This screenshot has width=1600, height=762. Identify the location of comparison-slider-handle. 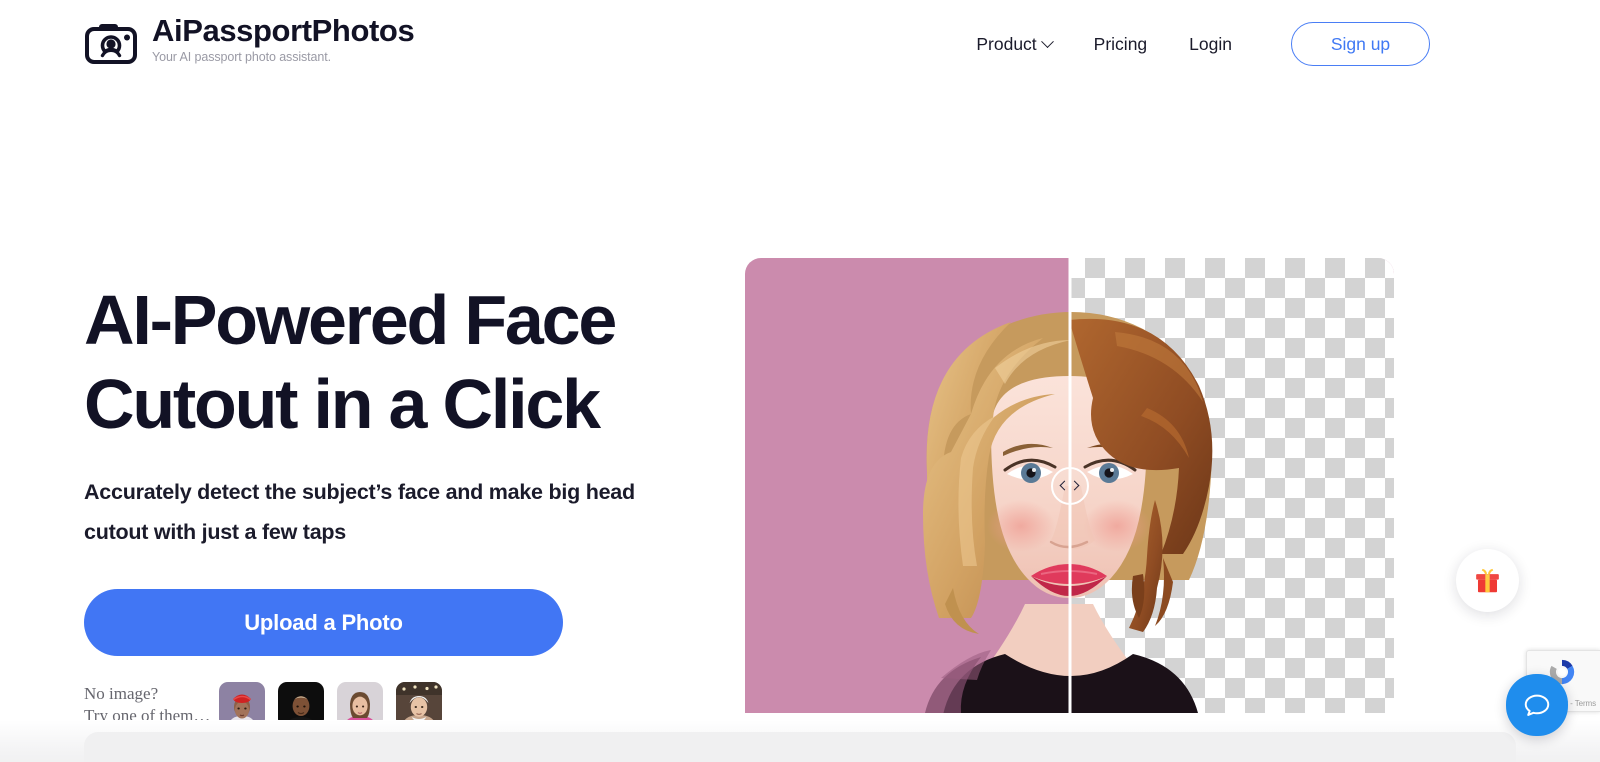
(1069, 485).